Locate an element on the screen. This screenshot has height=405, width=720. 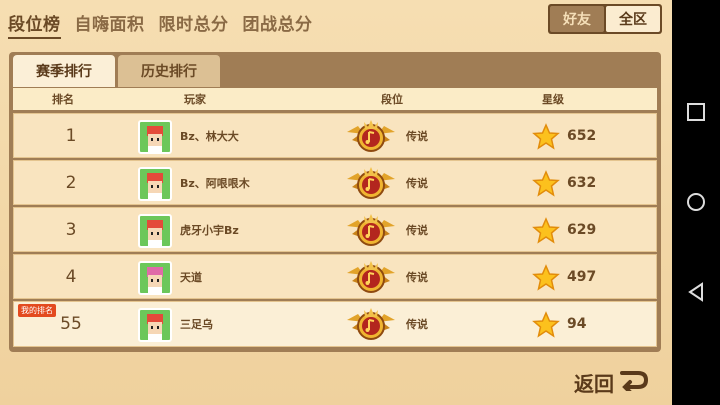
my-ranking-row: 我的排名 55 三足乌 传说 94 is located at coordinates (335, 324).